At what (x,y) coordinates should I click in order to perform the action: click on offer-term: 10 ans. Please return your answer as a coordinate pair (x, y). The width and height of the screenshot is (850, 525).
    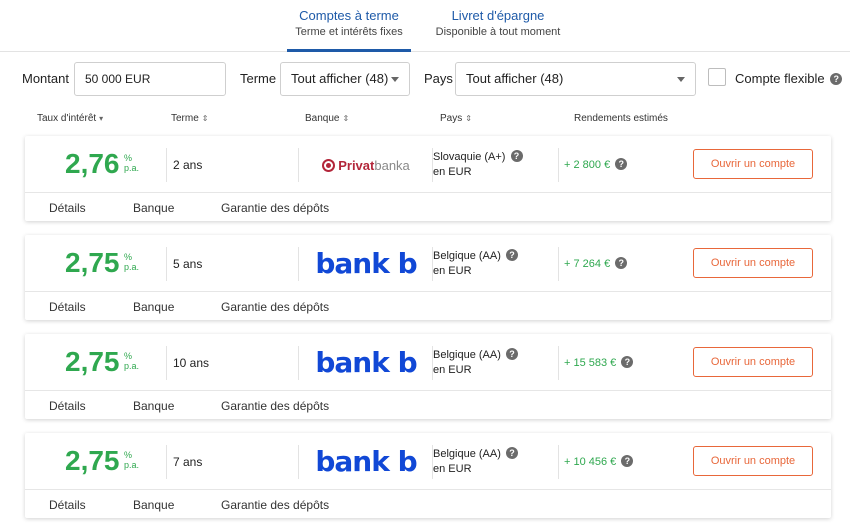
    Looking at the image, I should click on (191, 363).